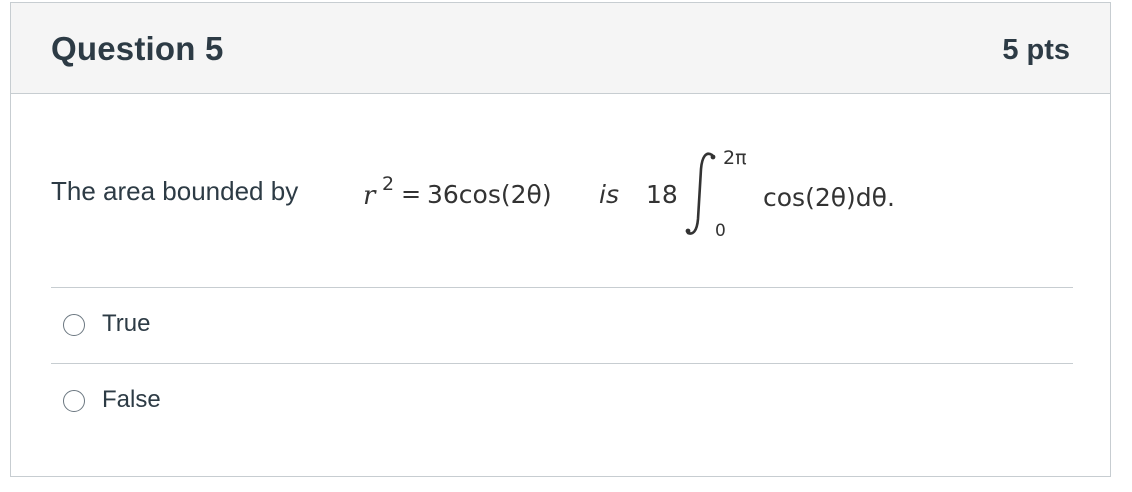  Describe the element at coordinates (137, 48) in the screenshot. I see `question-title: Question 5` at that location.